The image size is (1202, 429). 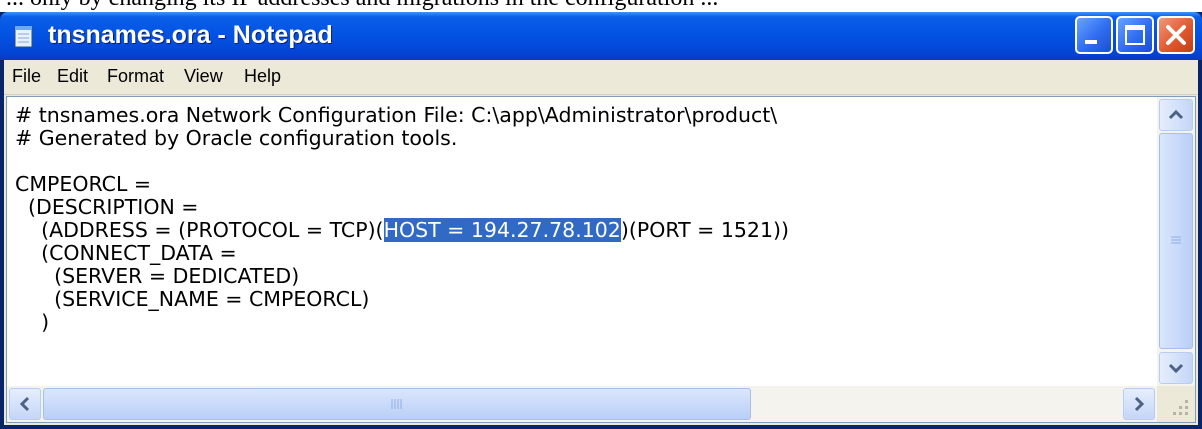 I want to click on close-icon, so click(x=1176, y=35).